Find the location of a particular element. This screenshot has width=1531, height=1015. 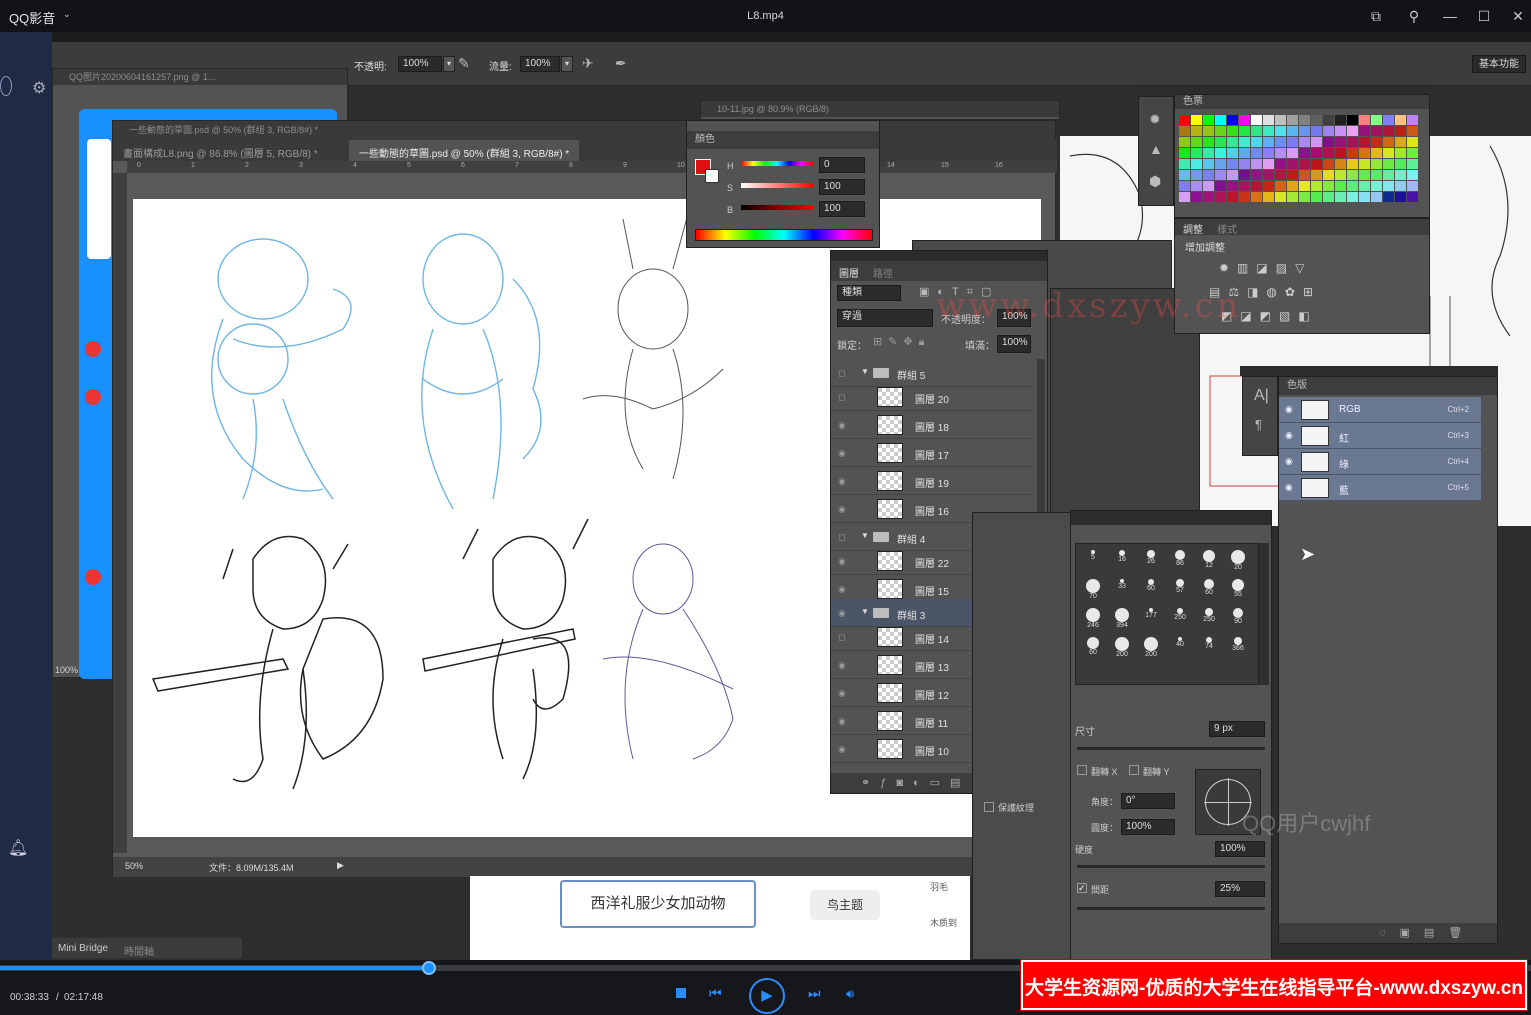

layer-row: ◉ 圖層 17 is located at coordinates (932, 453).